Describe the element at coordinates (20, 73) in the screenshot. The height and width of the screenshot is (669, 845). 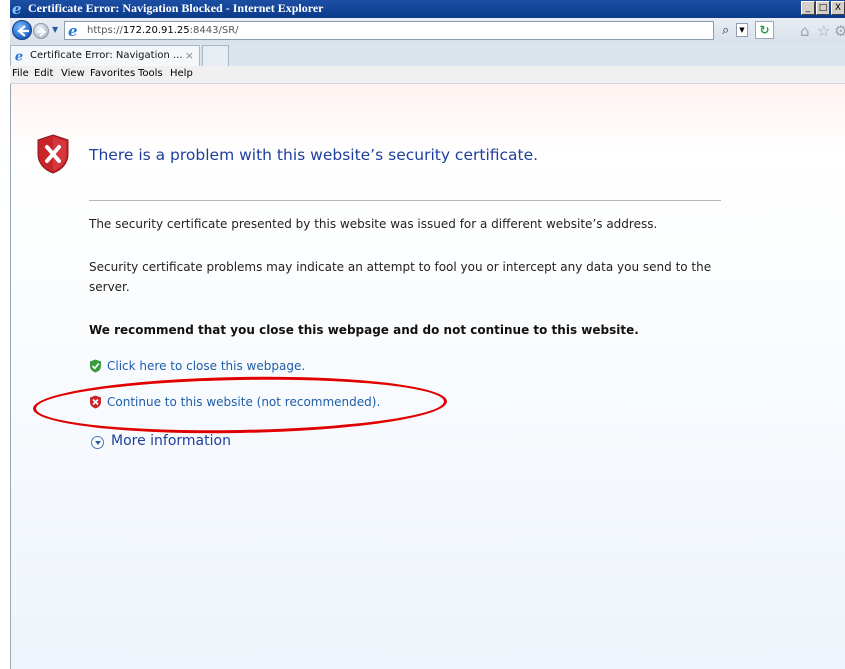
I see `menu-file: File` at that location.